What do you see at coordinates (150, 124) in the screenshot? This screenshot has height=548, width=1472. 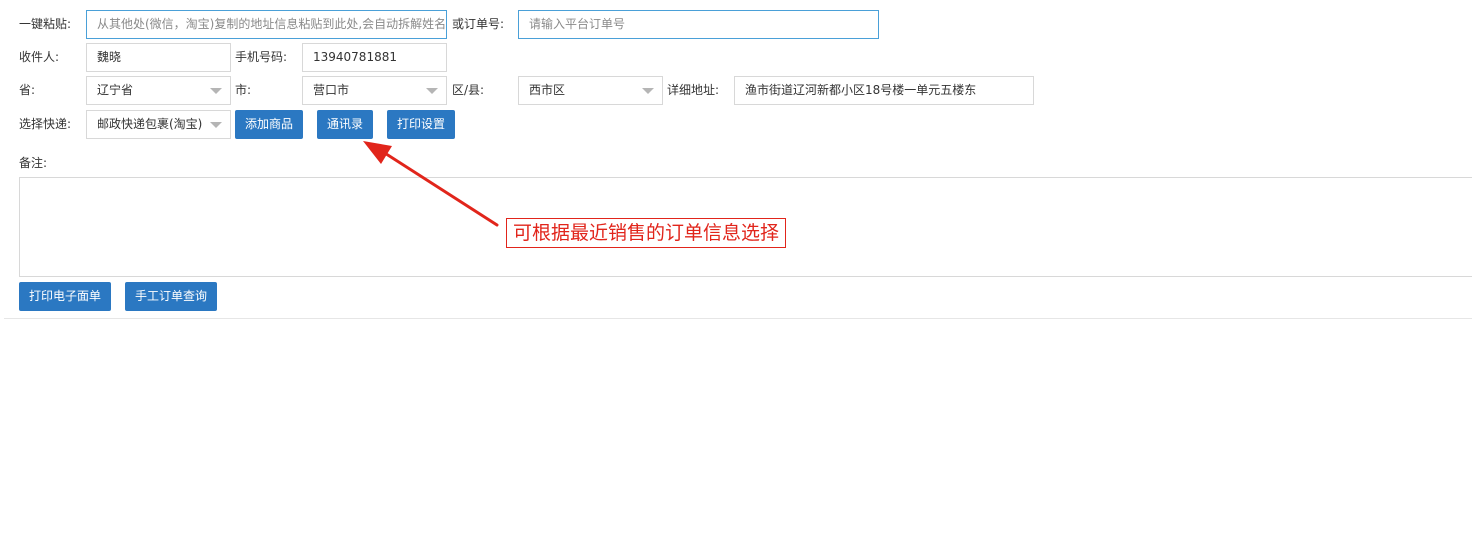 I see `express-value: 邮政快递包裹(淘宝)` at bounding box center [150, 124].